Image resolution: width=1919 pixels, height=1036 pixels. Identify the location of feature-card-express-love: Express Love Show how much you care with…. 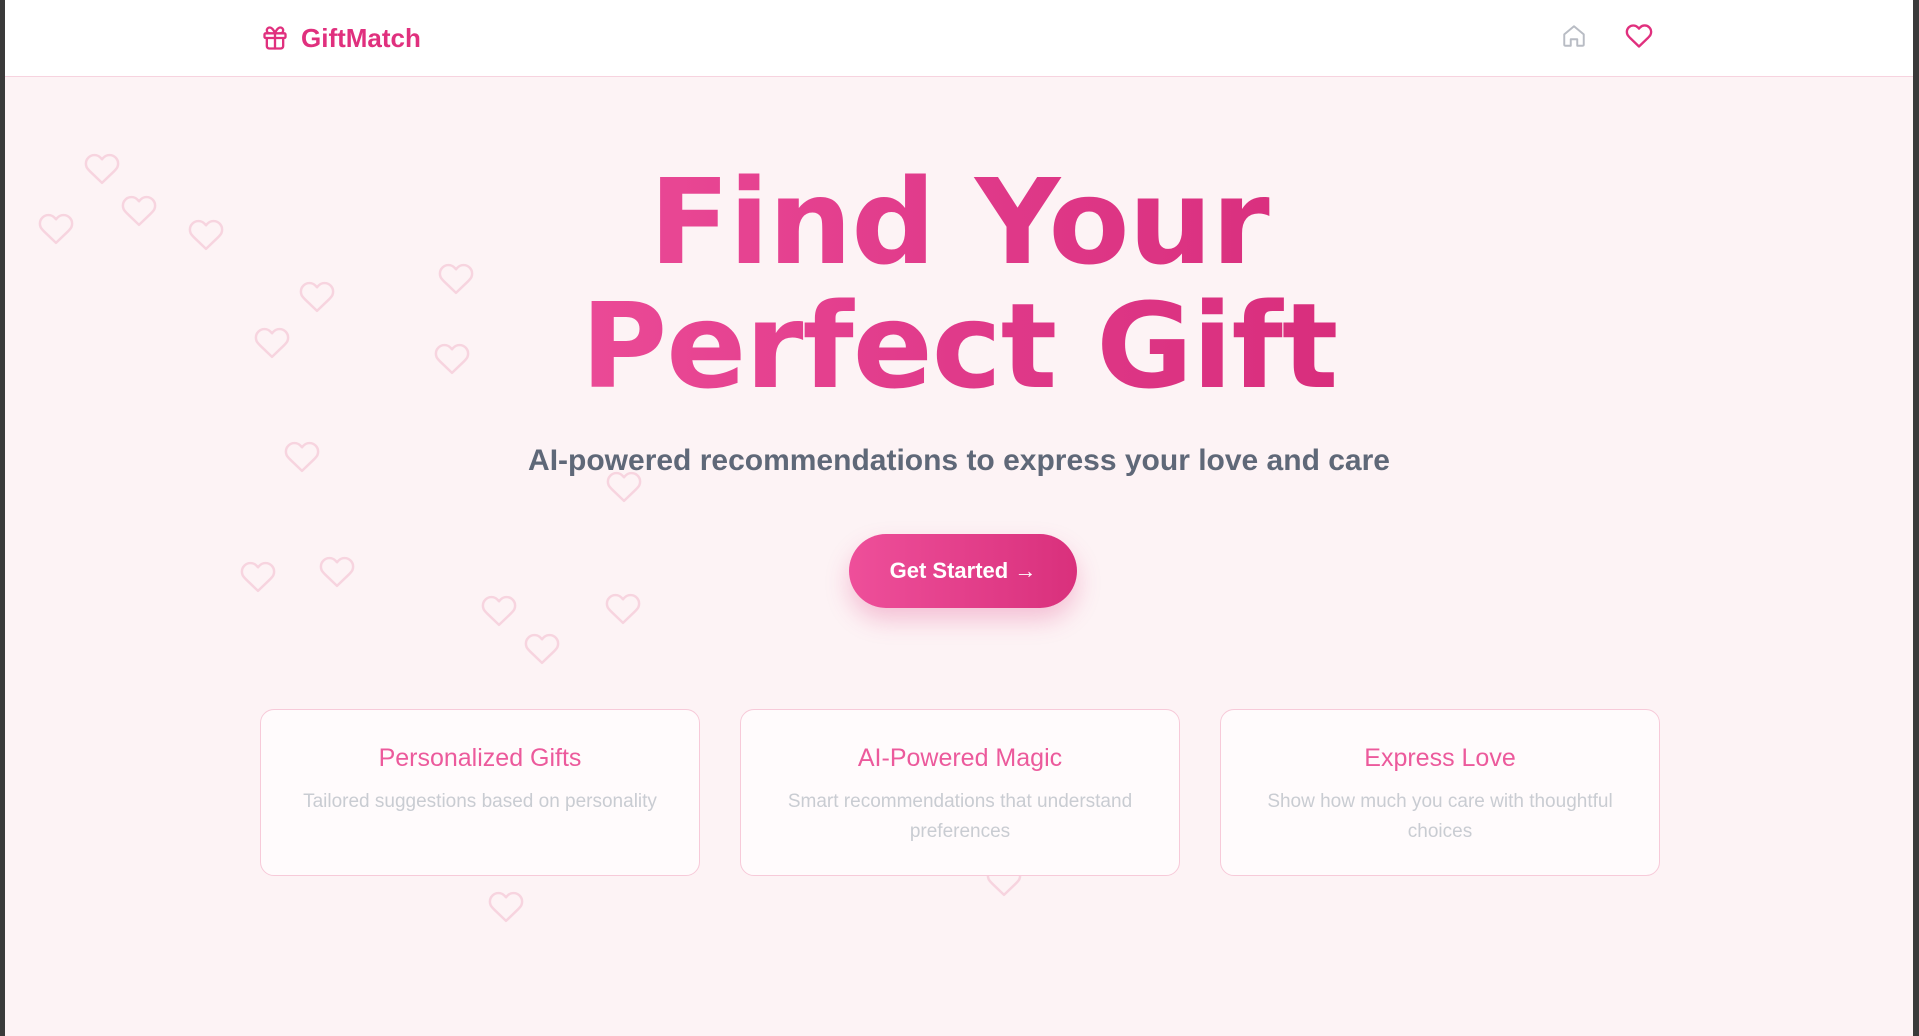
(1440, 792).